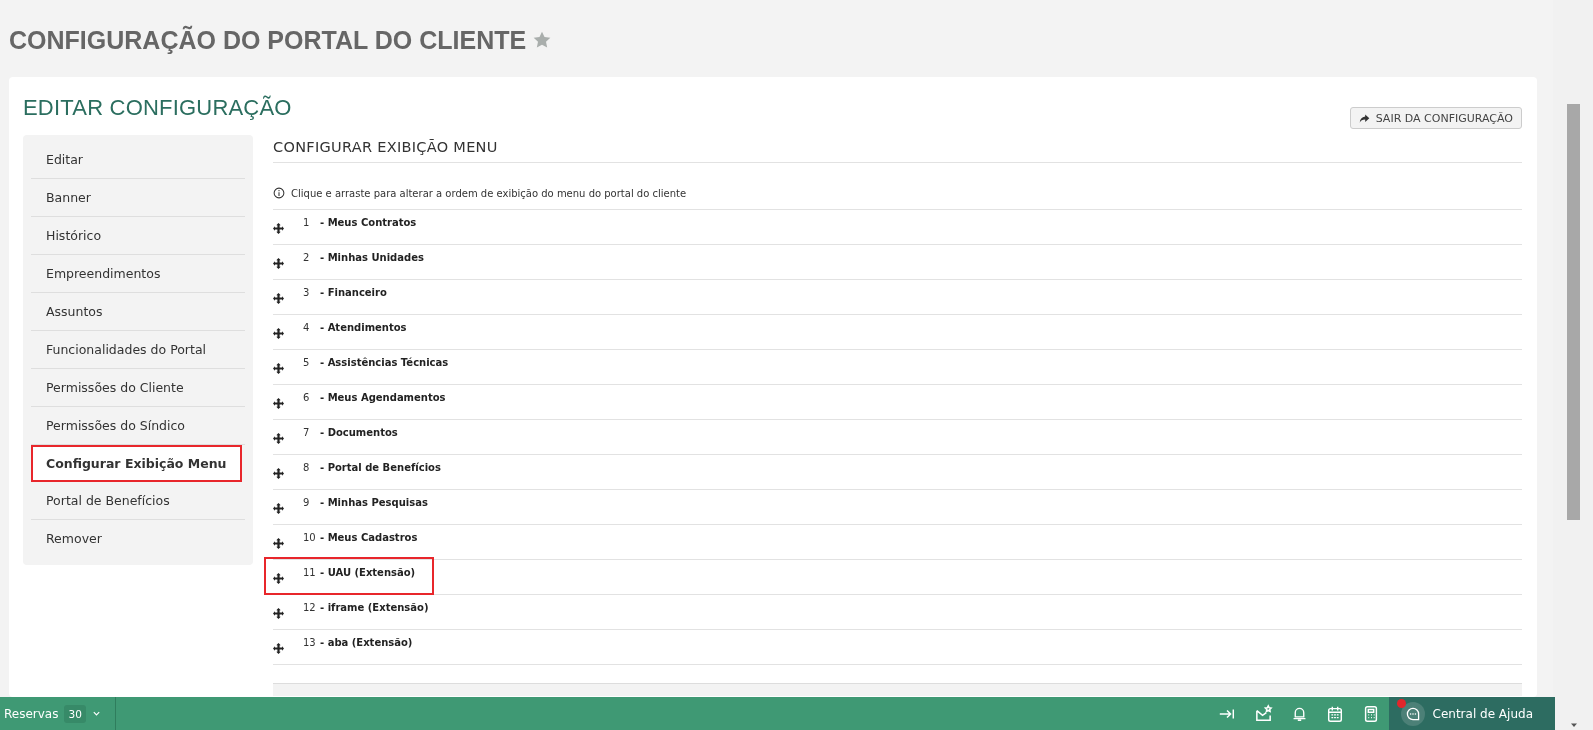  Describe the element at coordinates (96, 713) in the screenshot. I see `chevron-down-icon` at that location.